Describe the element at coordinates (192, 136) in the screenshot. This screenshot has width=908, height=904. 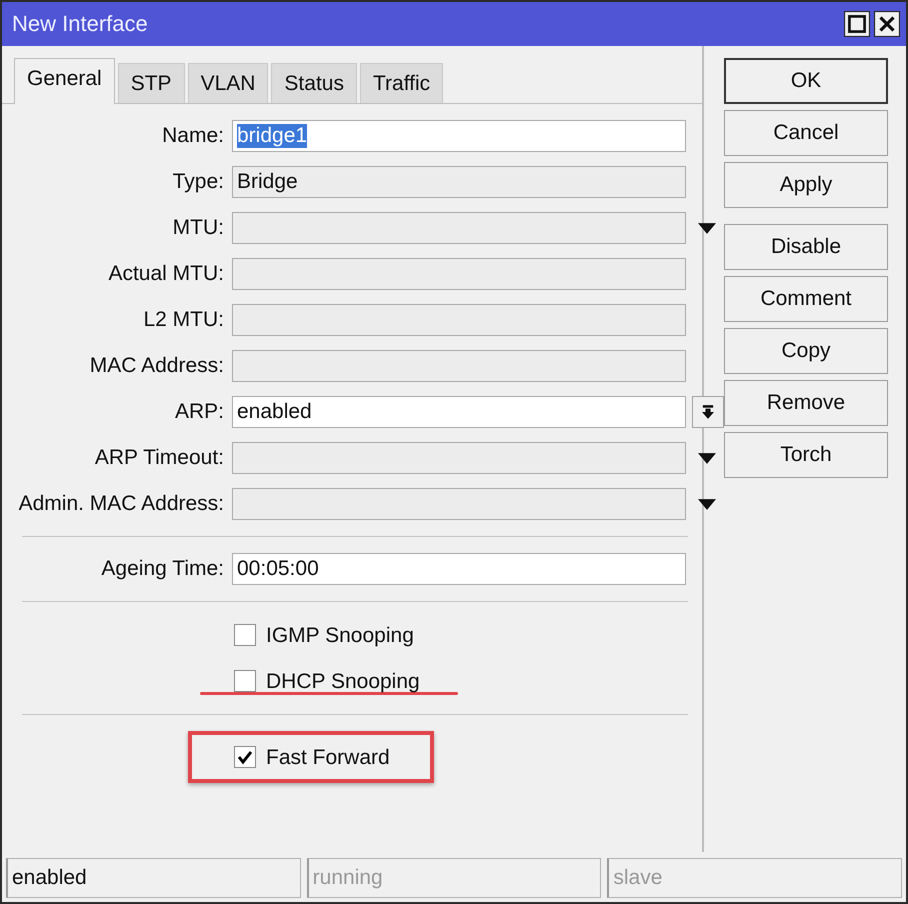
I see `field-label: Name:` at that location.